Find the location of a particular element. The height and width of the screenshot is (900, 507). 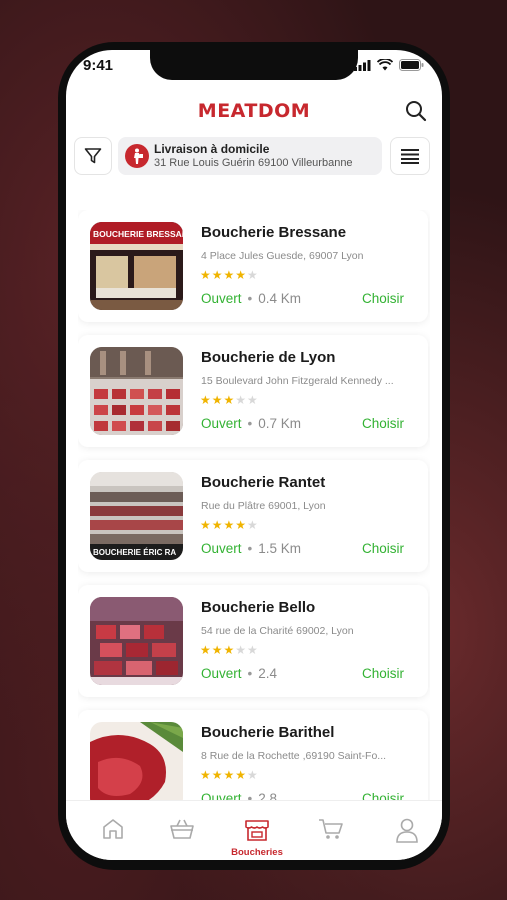

butcher-name: Boucherie Bello is located at coordinates (258, 607).